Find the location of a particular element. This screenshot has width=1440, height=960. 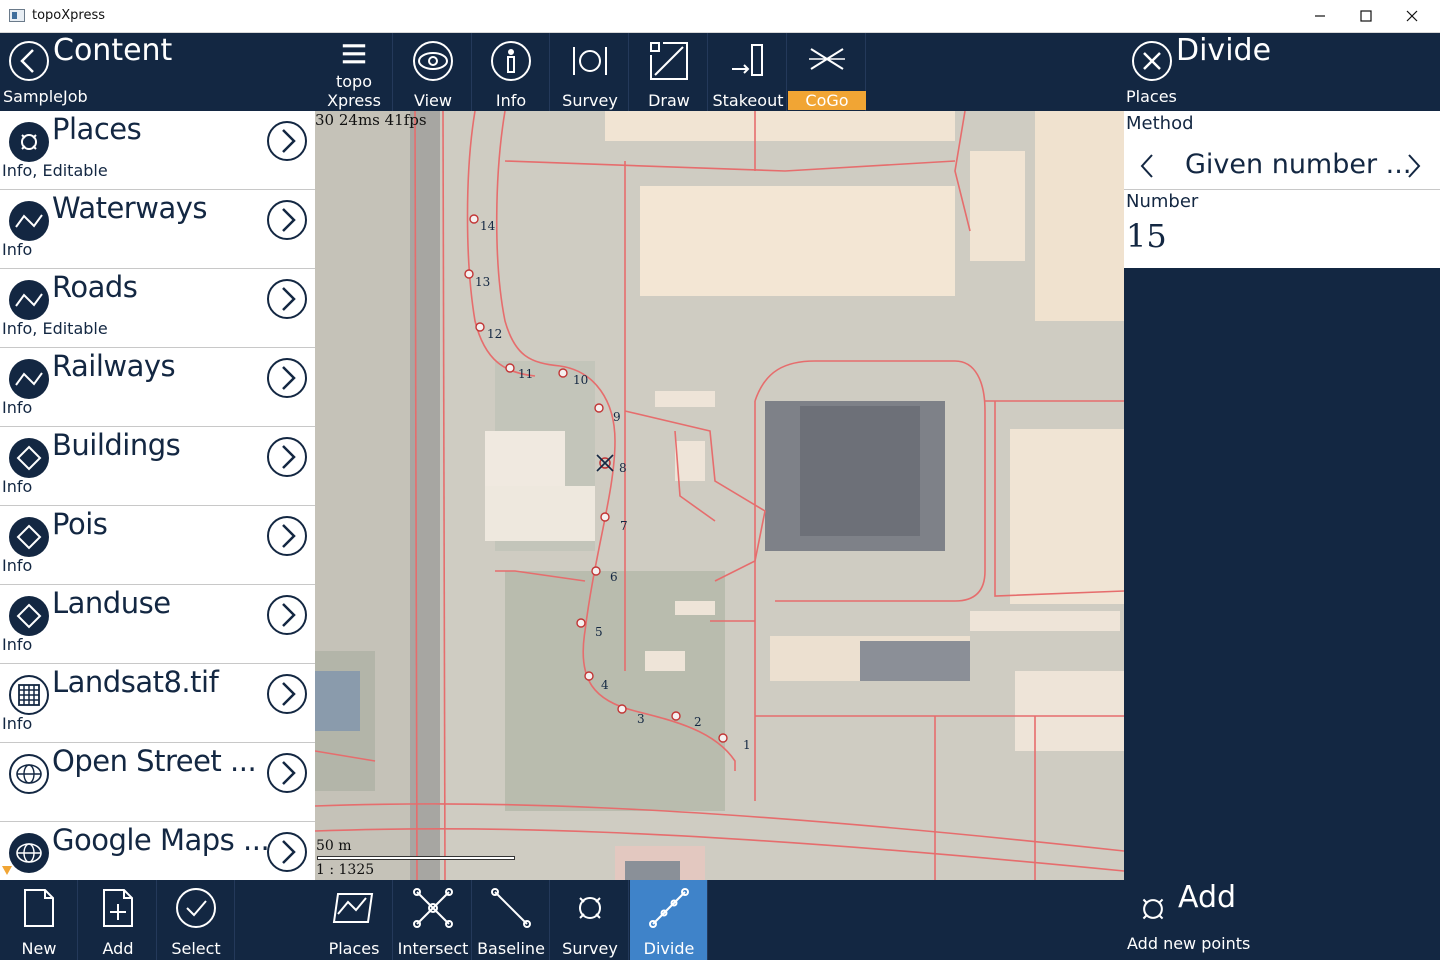

survey-bottom-button: Survey is located at coordinates (590, 920).